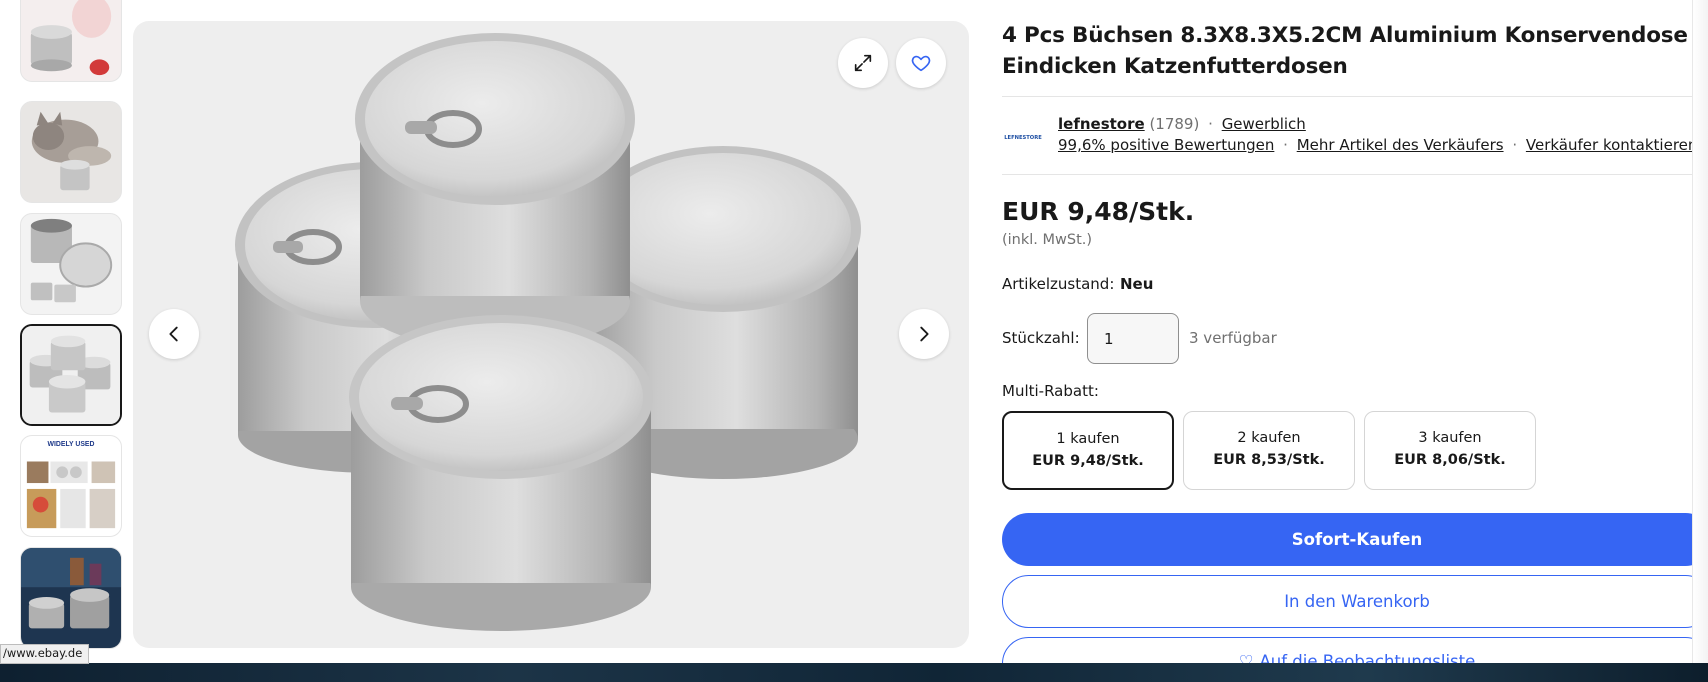 Image resolution: width=1708 pixels, height=682 pixels. I want to click on chevron-left-icon, so click(173, 334).